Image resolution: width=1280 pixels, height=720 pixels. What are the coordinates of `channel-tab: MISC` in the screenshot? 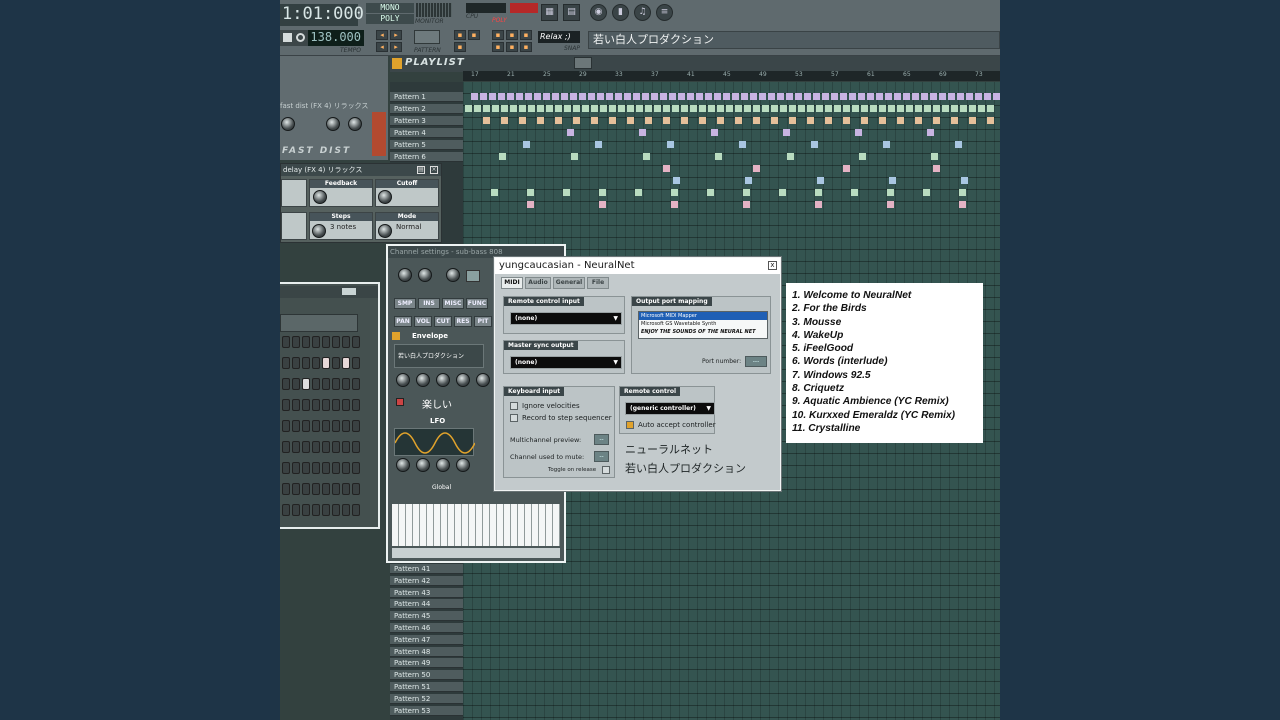 It's located at (453, 303).